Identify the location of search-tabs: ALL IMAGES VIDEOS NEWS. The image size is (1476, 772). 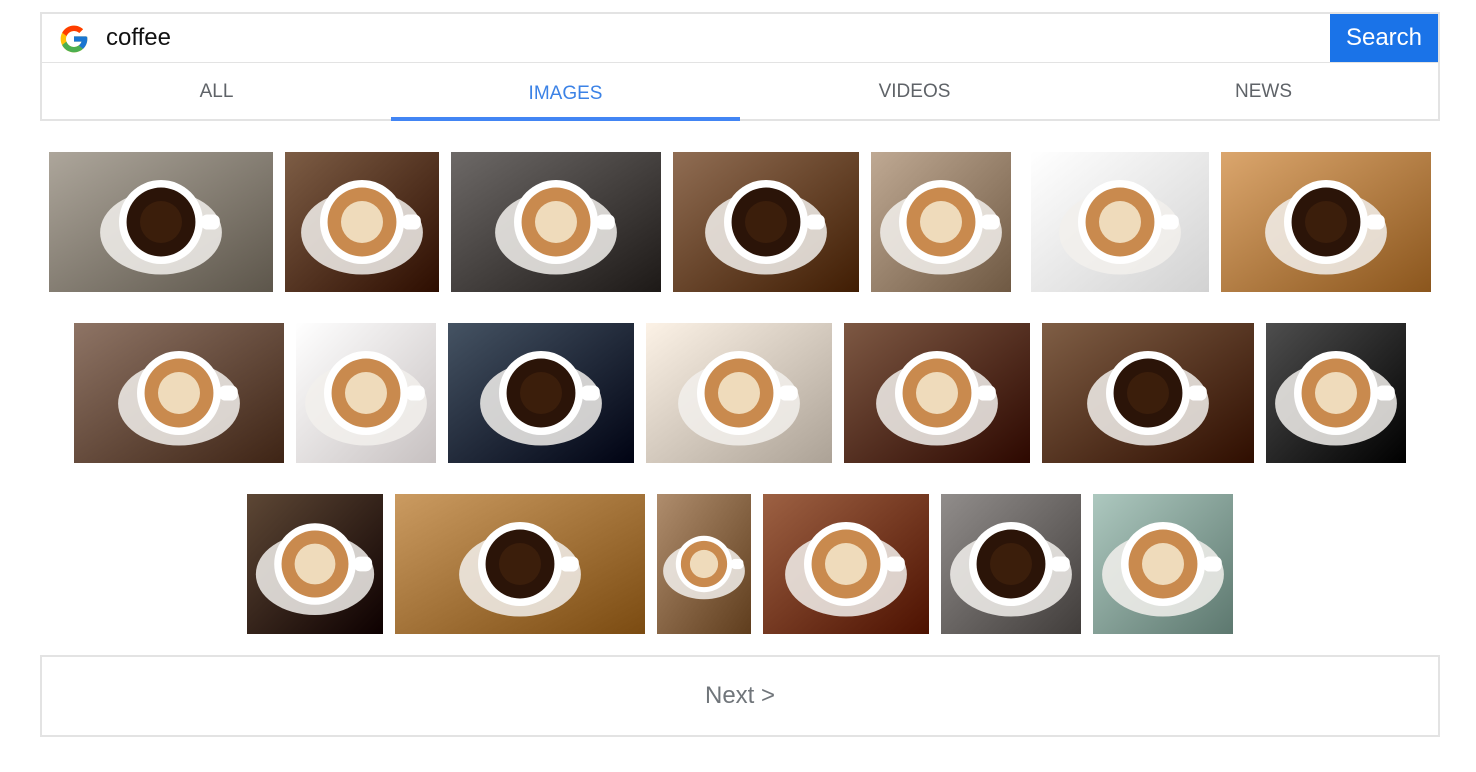
(740, 91).